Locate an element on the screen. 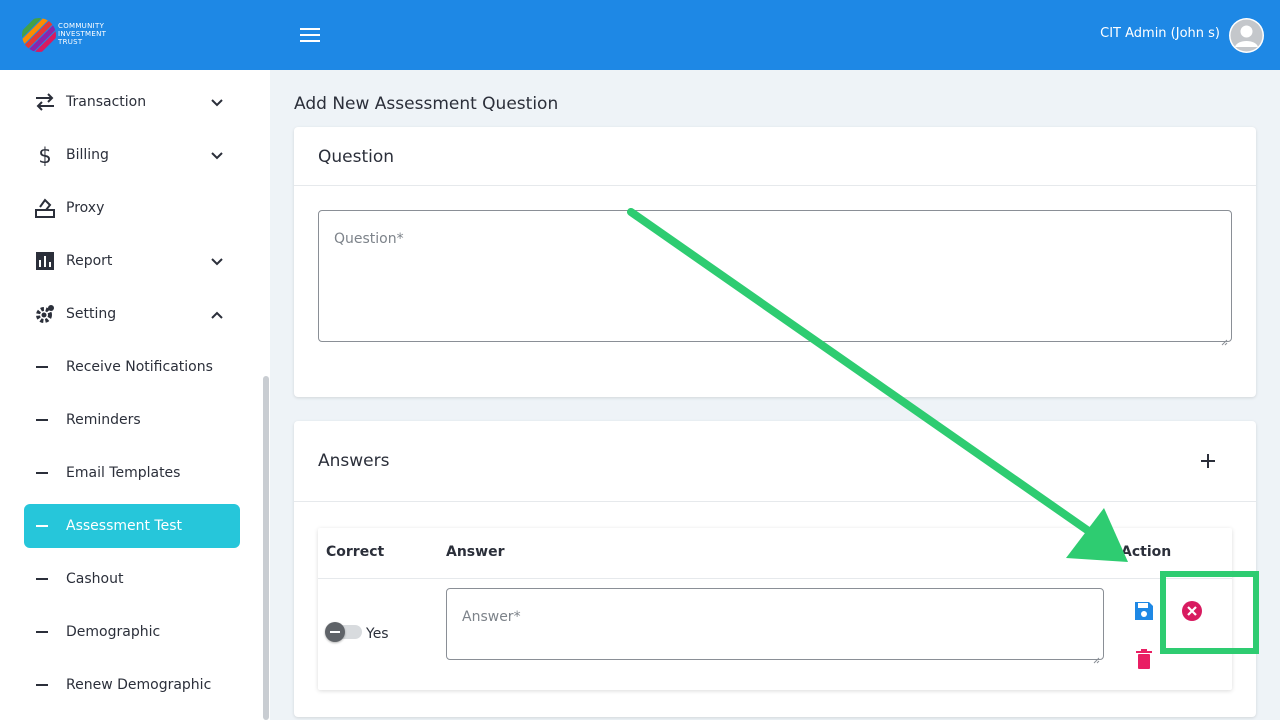  question-card-title: Question is located at coordinates (356, 157).